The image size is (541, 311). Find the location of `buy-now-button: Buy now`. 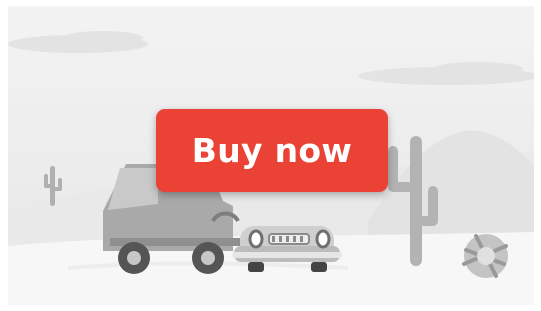

buy-now-button: Buy now is located at coordinates (272, 150).